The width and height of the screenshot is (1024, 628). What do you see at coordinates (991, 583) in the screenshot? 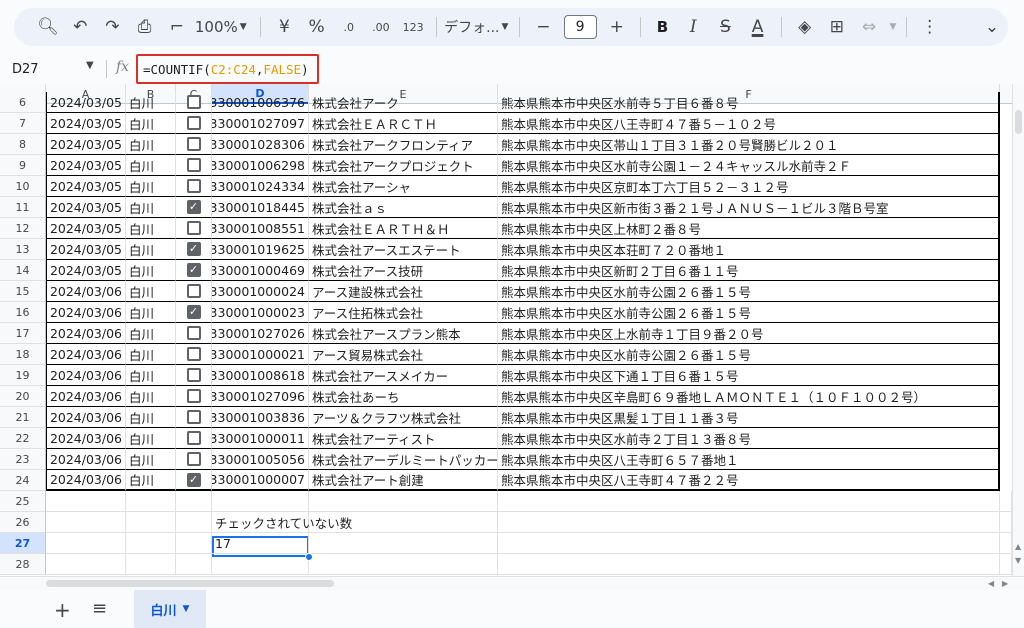
I see `scroll-left-icon: ◀` at bounding box center [991, 583].